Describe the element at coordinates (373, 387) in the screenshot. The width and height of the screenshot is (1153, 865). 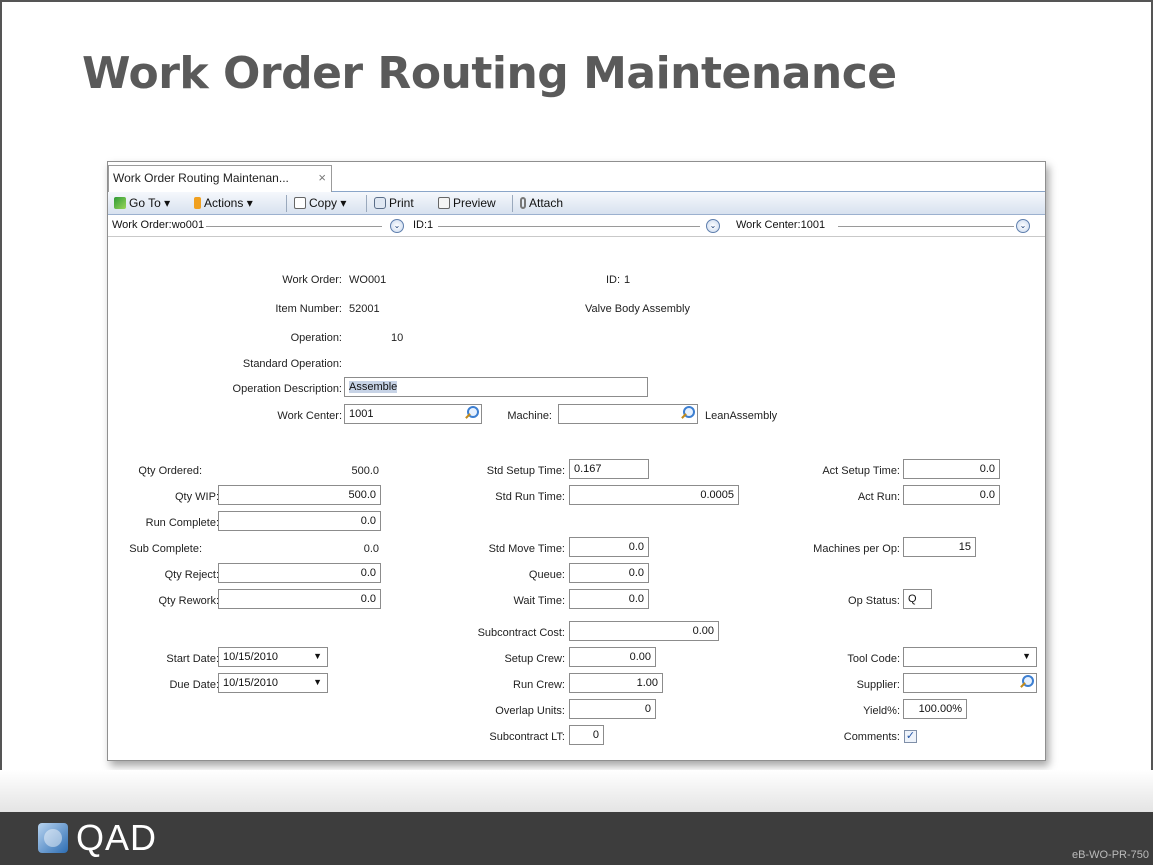
I see `operation-description-value: Assemble` at that location.